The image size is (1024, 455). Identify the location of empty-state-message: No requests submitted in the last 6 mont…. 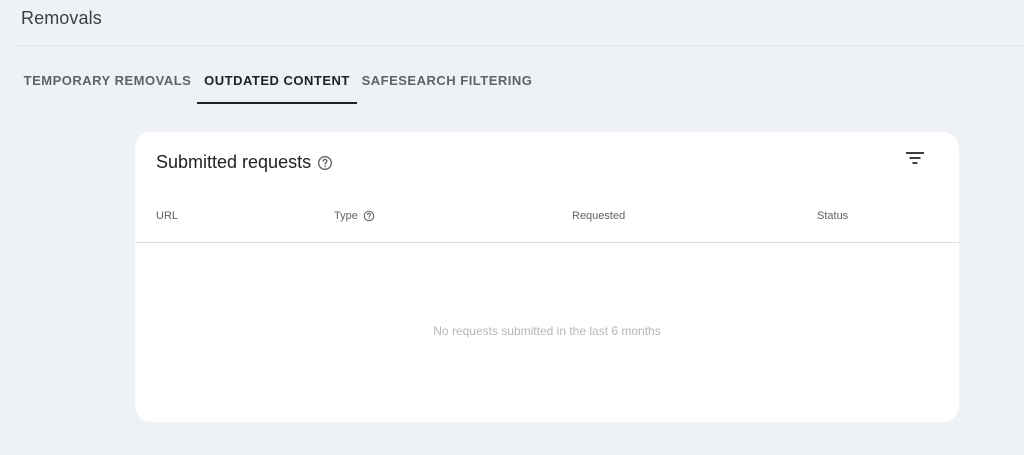
(547, 331).